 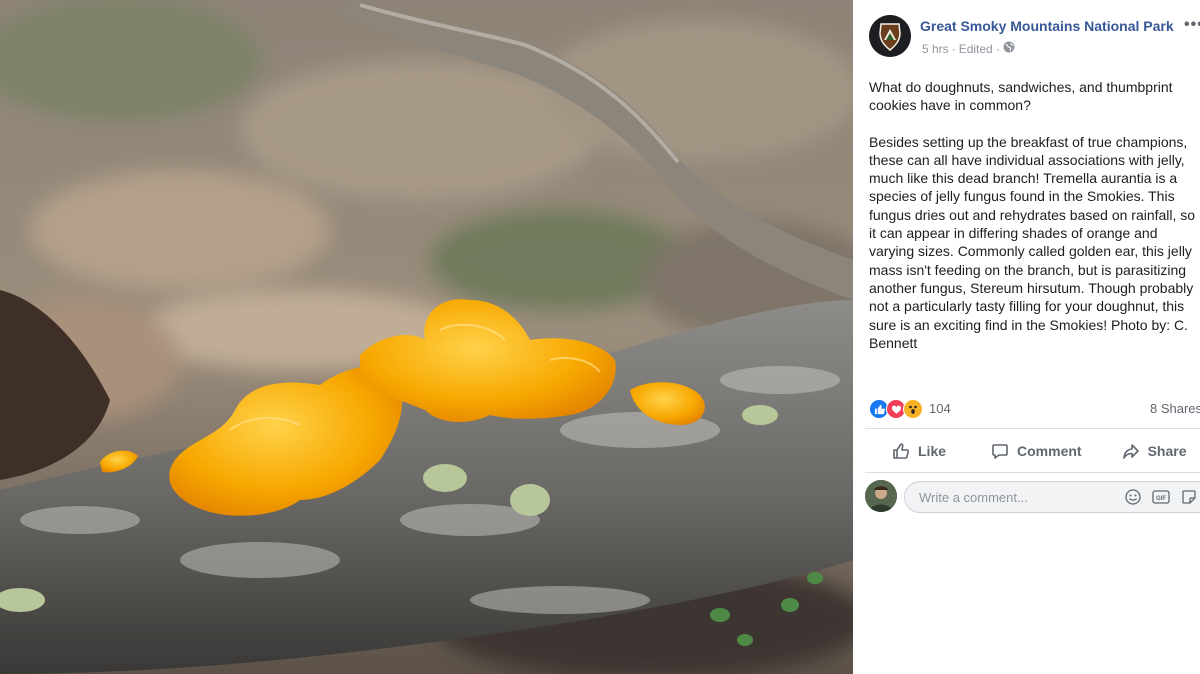 I want to click on comment-input, so click(x=1014, y=497).